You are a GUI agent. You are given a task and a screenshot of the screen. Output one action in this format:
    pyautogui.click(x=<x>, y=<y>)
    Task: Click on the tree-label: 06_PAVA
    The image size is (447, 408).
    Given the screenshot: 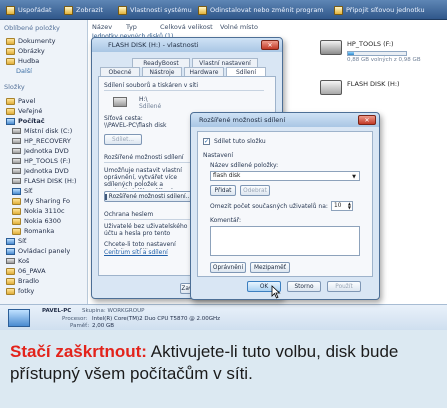 What is the action you would take?
    pyautogui.click(x=32, y=271)
    